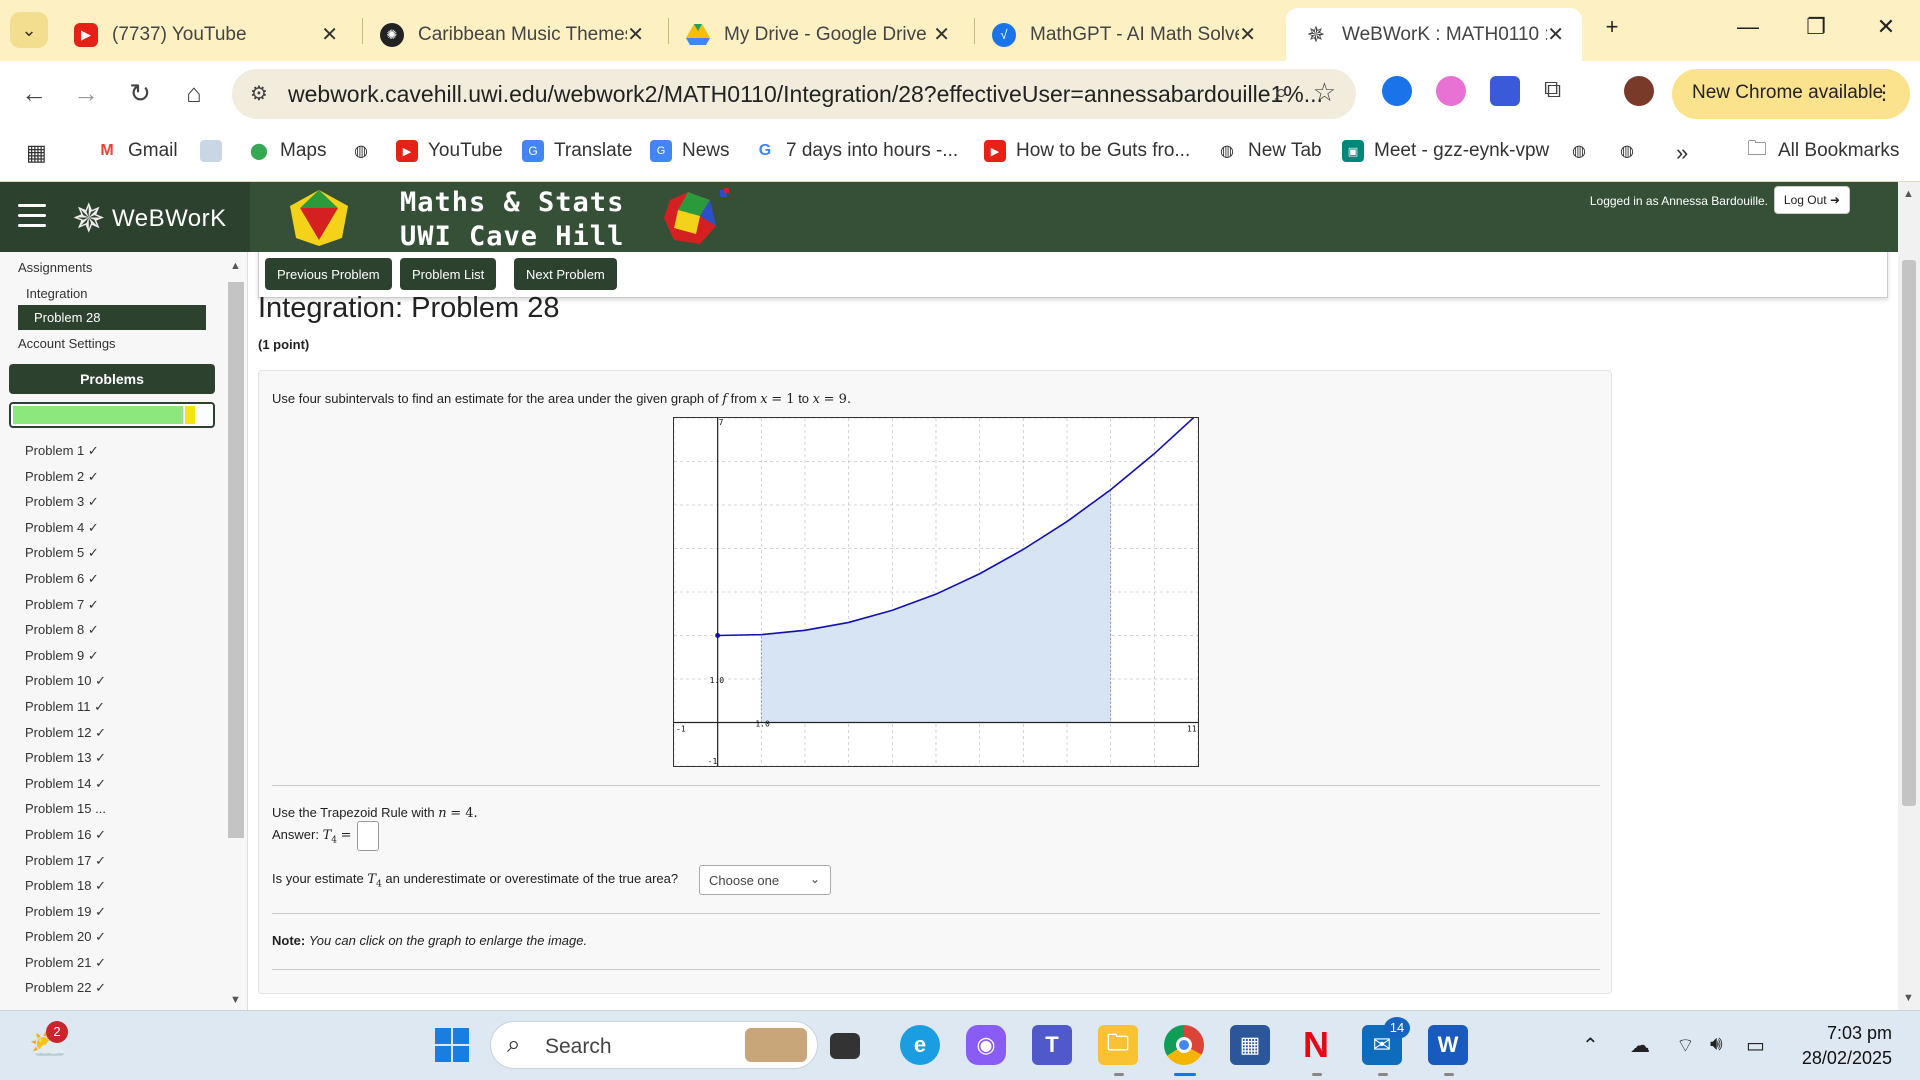 The image size is (1920, 1080). Describe the element at coordinates (1816, 27) in the screenshot. I see `restore-button: ❐` at that location.